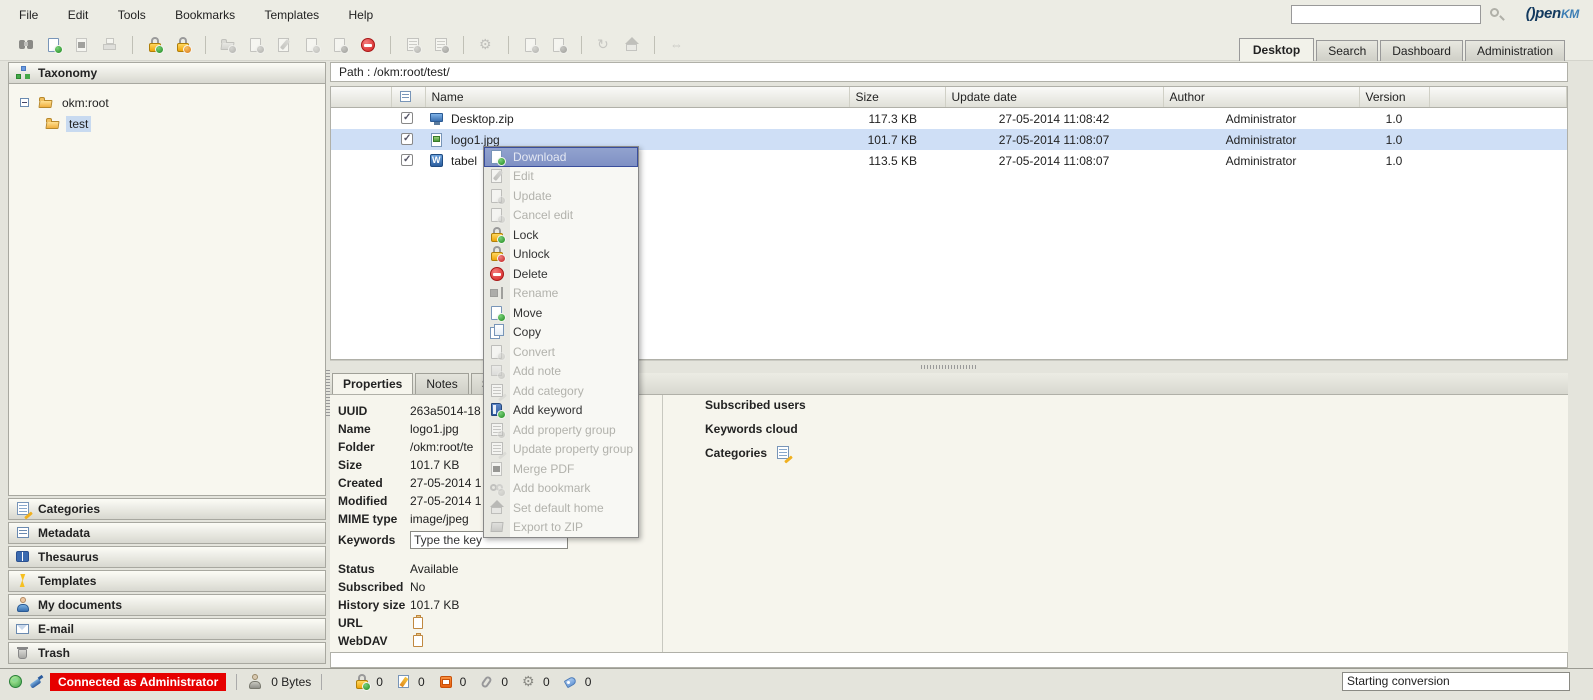  Describe the element at coordinates (185, 123) in the screenshot. I see `tree-node-test: test` at that location.